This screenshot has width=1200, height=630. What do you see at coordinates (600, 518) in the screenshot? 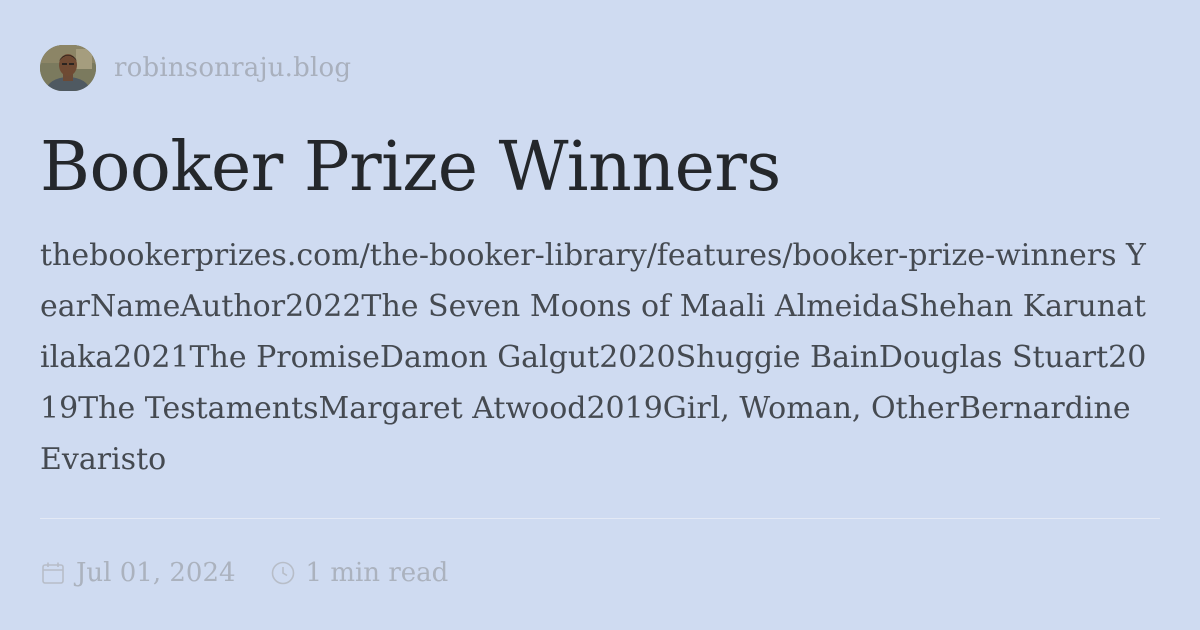
I see `divider` at bounding box center [600, 518].